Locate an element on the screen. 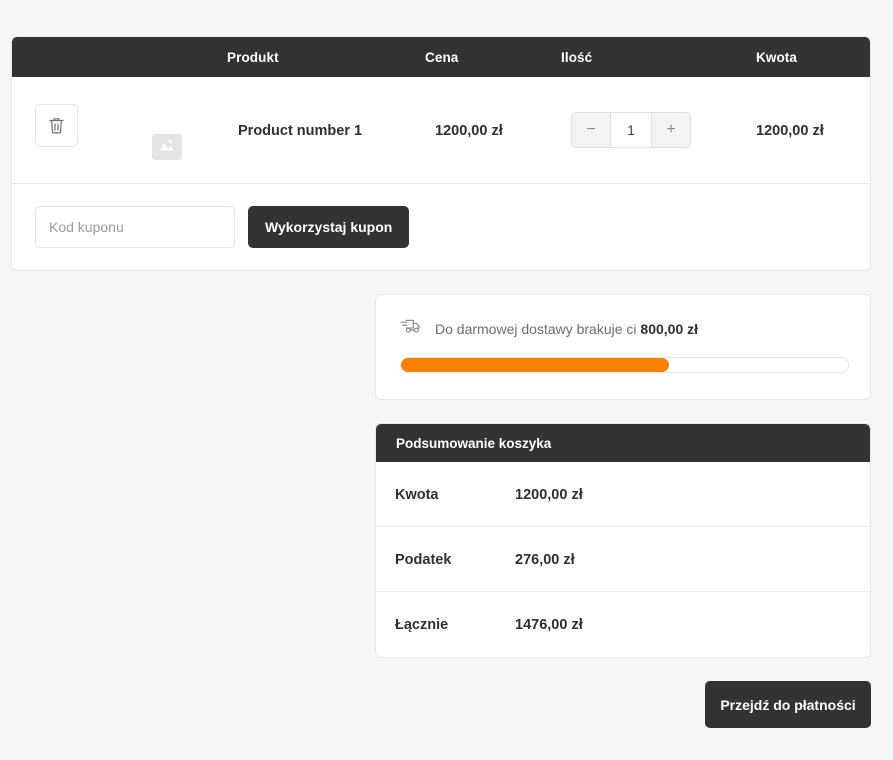 This screenshot has width=893, height=760. column-header-price: Cena is located at coordinates (442, 57).